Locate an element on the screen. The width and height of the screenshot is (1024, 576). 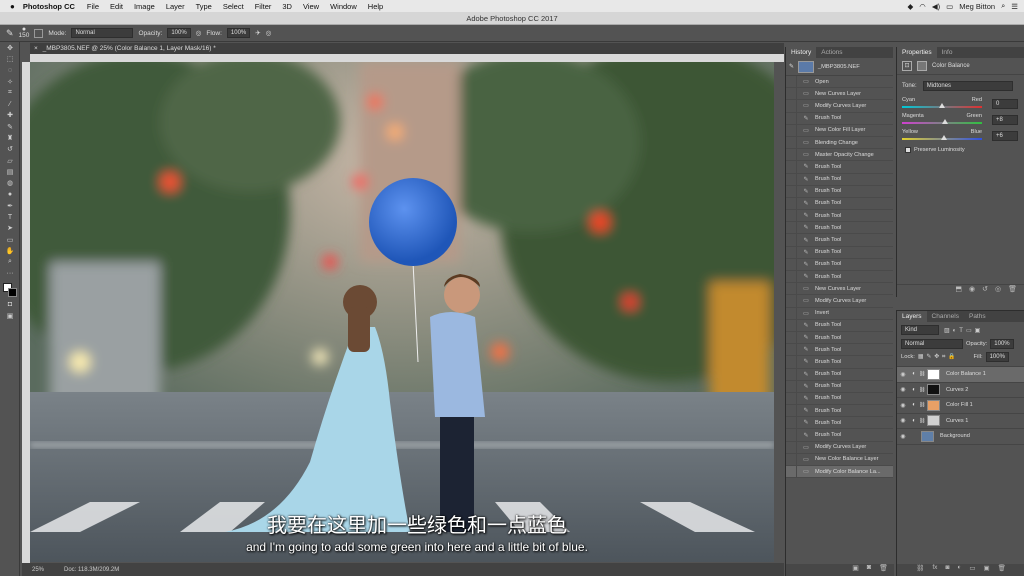
move-tool-icon: ✥ is located at coordinates (10, 47).